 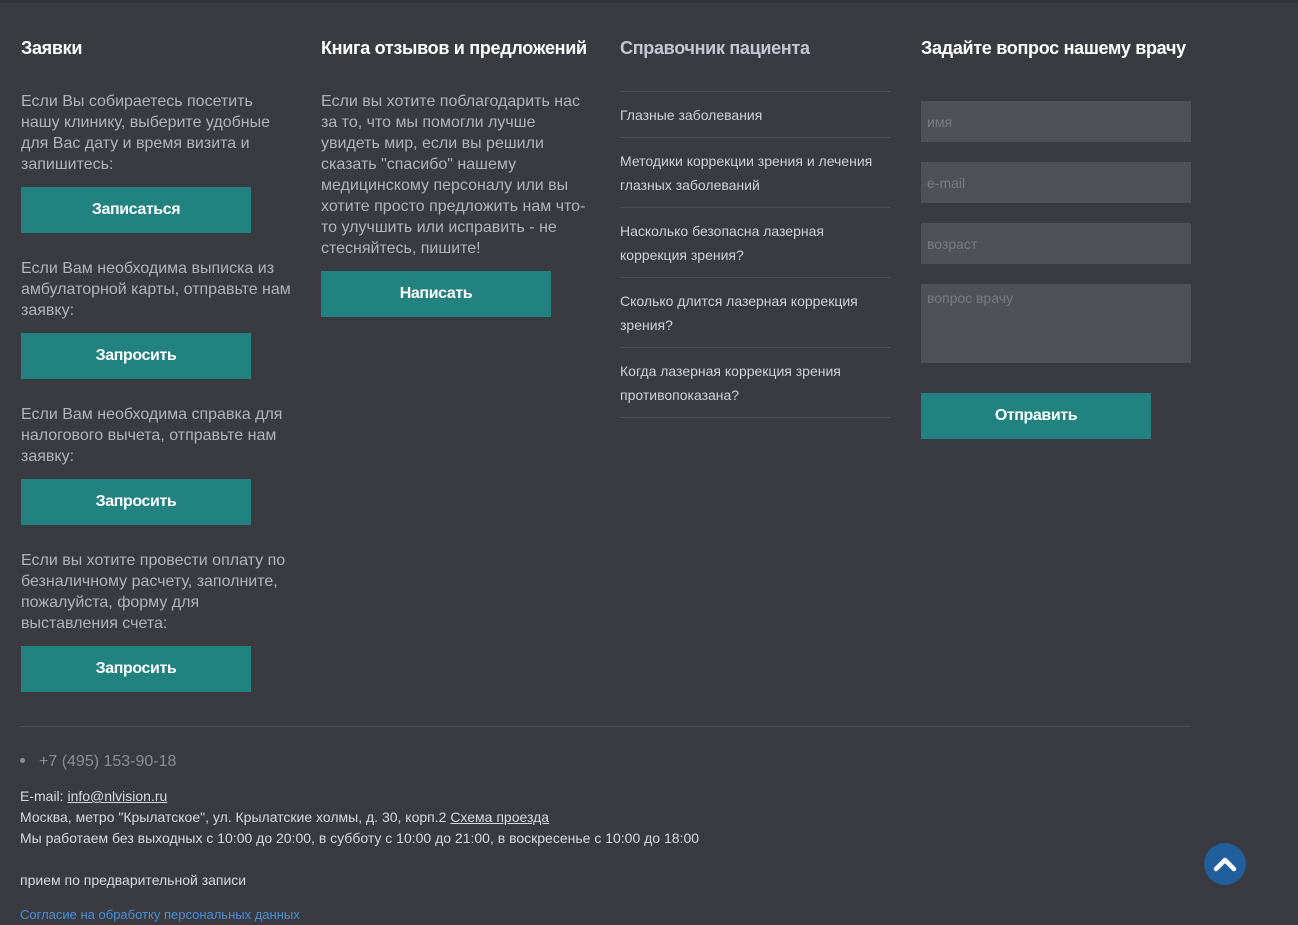 I want to click on phone-number: +7 (495) 153-90-18, so click(x=107, y=761).